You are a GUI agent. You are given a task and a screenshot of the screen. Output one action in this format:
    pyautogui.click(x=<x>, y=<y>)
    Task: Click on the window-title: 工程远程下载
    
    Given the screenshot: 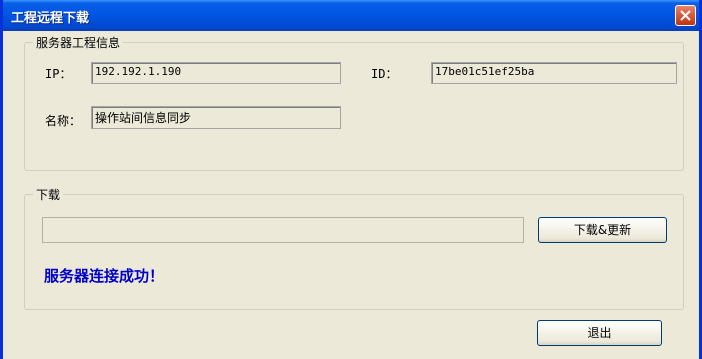 What is the action you would take?
    pyautogui.click(x=50, y=18)
    